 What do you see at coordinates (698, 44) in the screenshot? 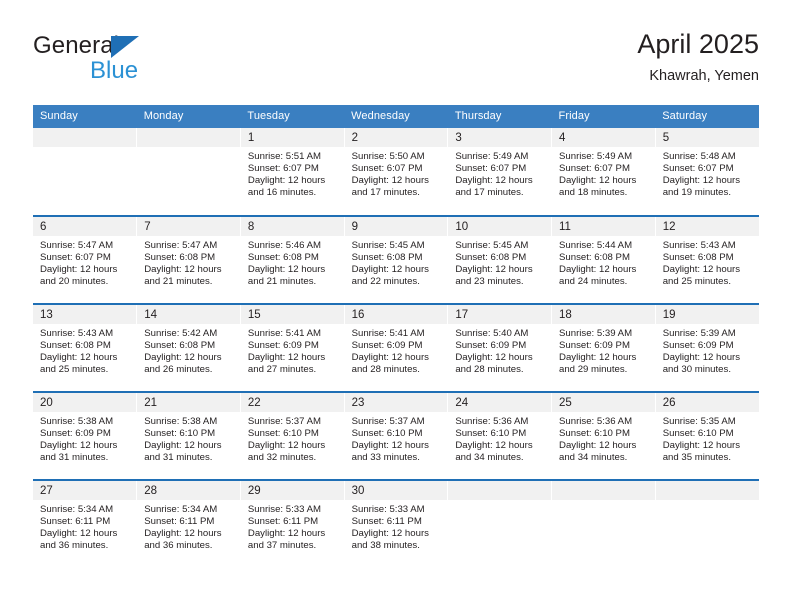
I see `page-title: April 2025` at bounding box center [698, 44].